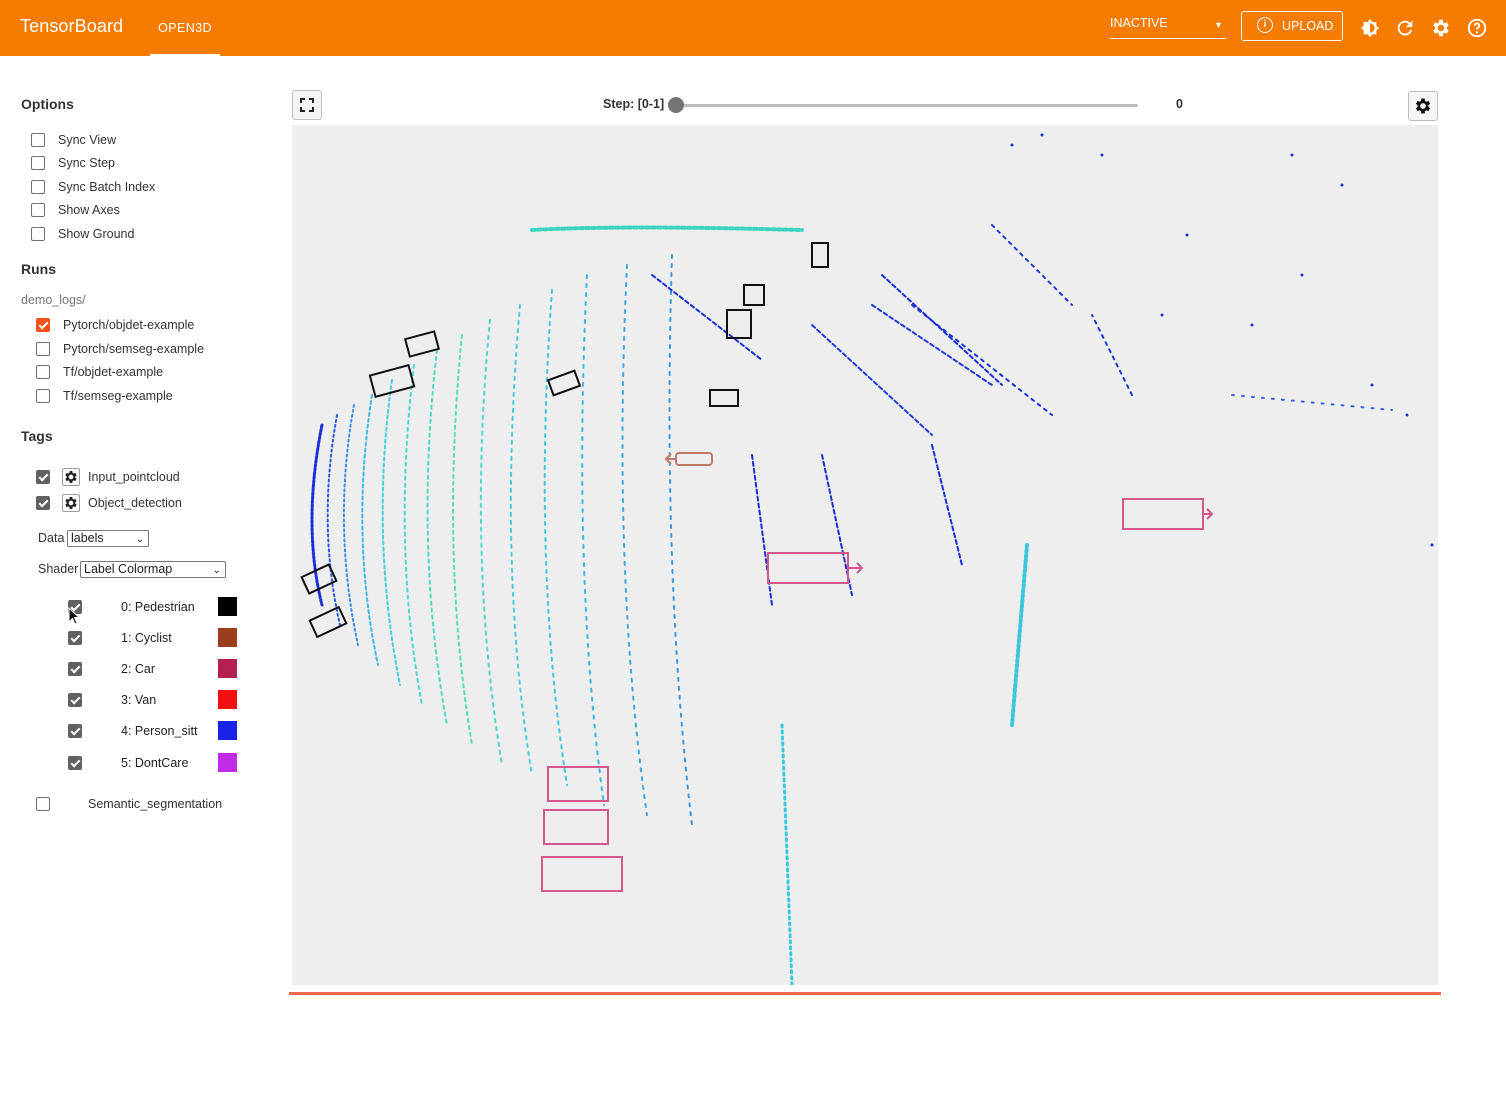  What do you see at coordinates (227, 668) in the screenshot?
I see `label-car-color-swatch` at bounding box center [227, 668].